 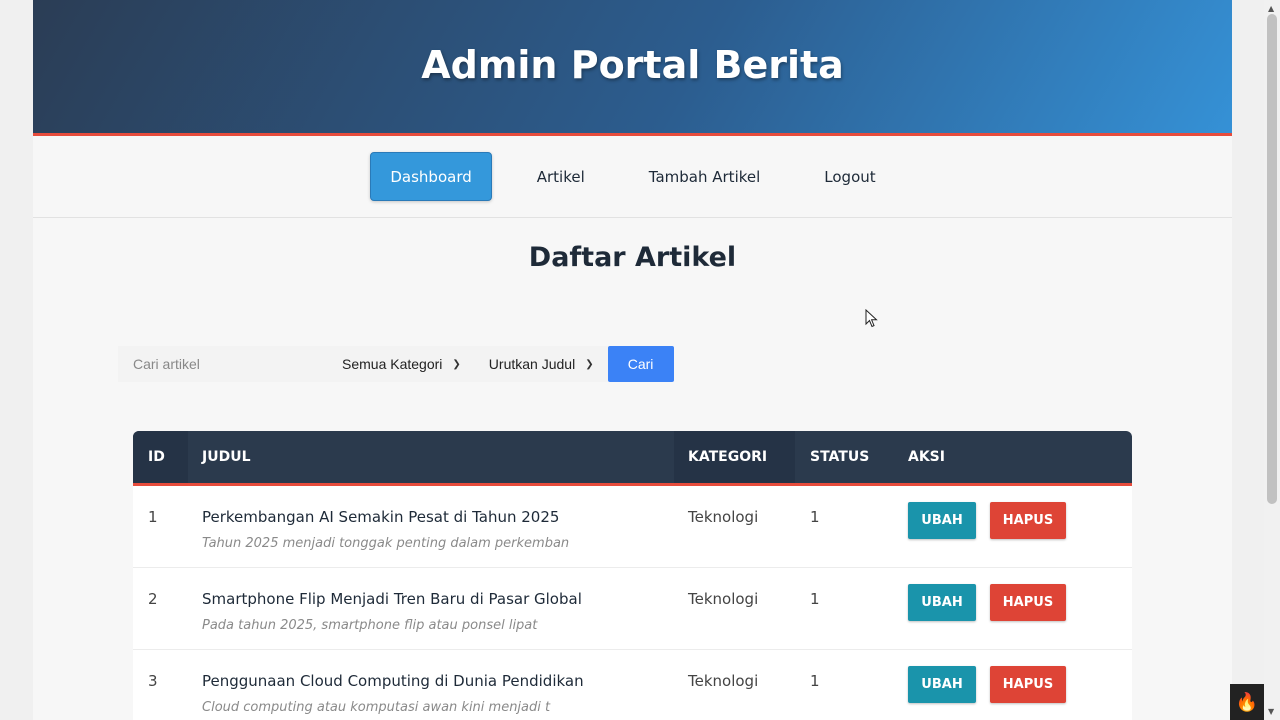 I want to click on category-select: Semua Kategori ❯, so click(x=401, y=364).